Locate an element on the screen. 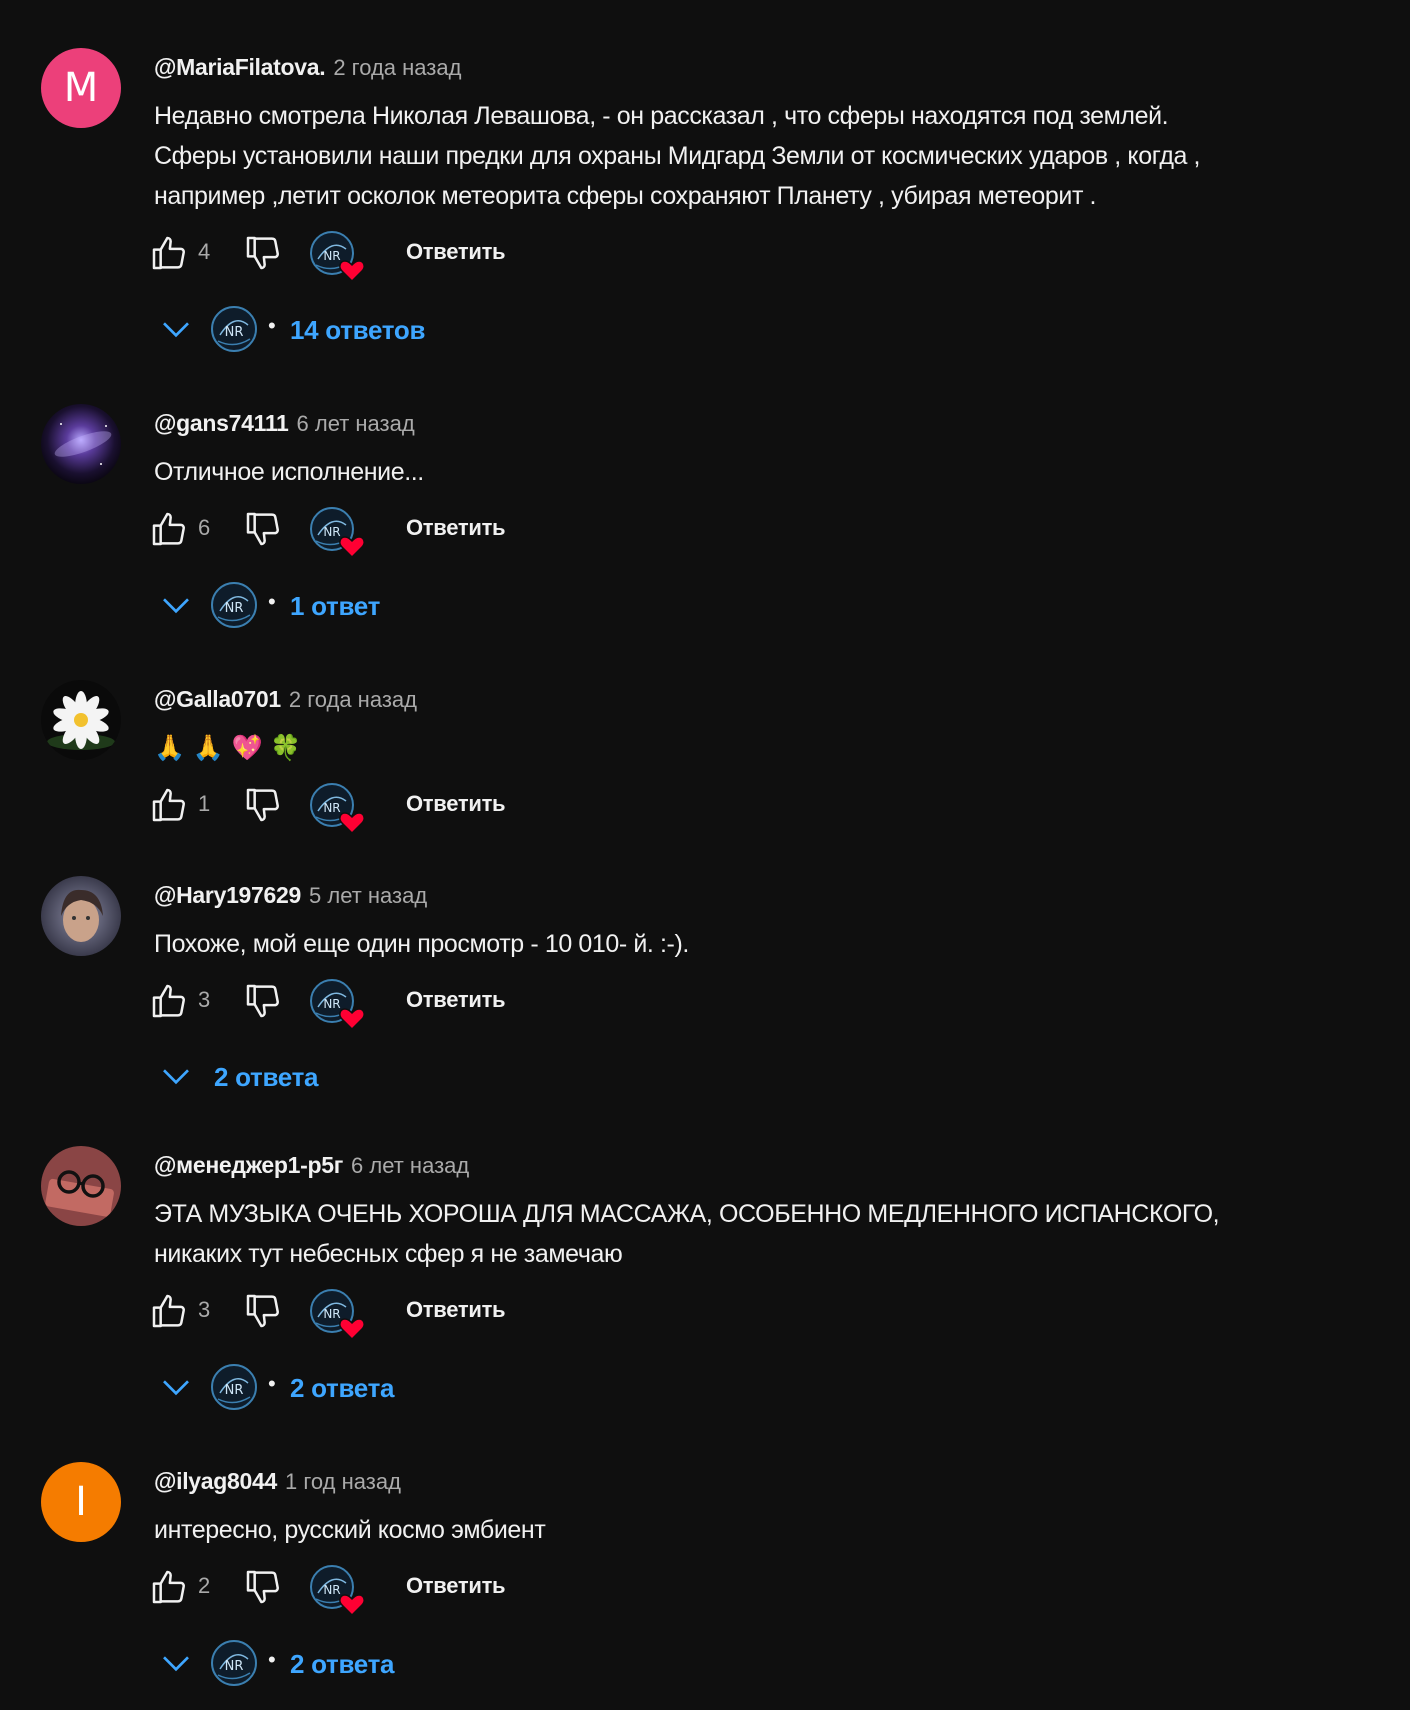 The height and width of the screenshot is (1710, 1410). replies-count: 2 ответа is located at coordinates (342, 1388).